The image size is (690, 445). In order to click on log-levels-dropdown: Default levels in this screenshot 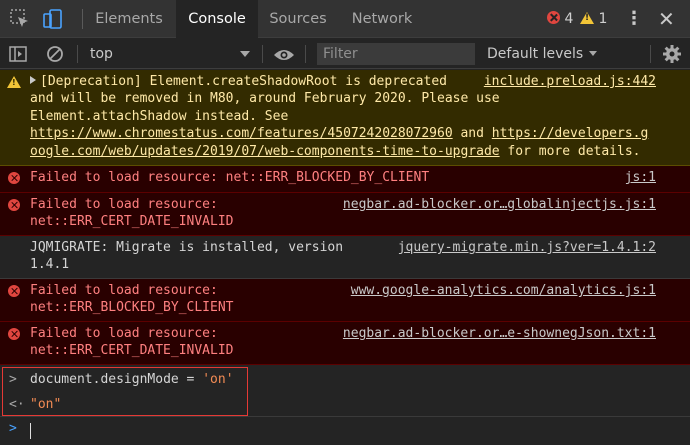, I will do `click(542, 54)`.